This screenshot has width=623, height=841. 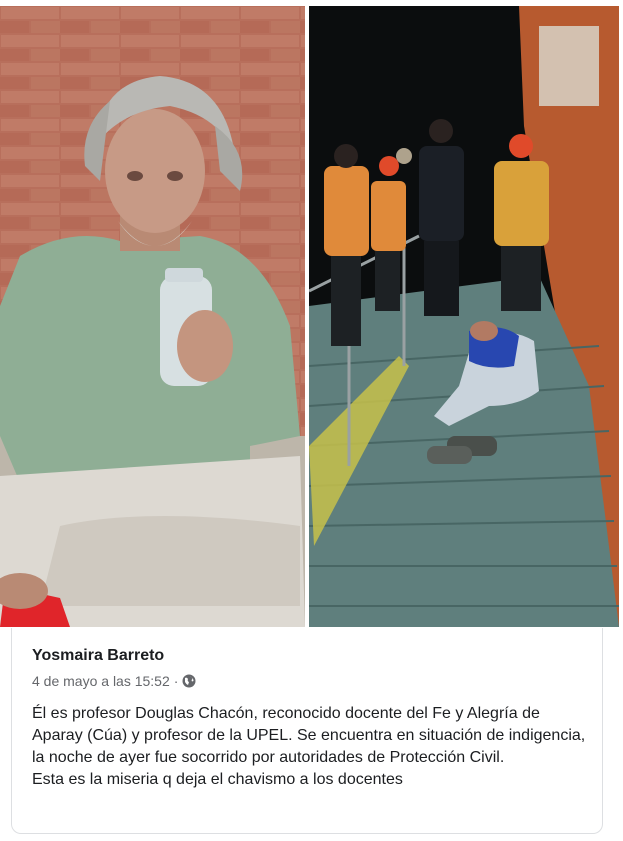 I want to click on post-meta: 4 de mayo a las 15:52 ·, so click(x=114, y=681).